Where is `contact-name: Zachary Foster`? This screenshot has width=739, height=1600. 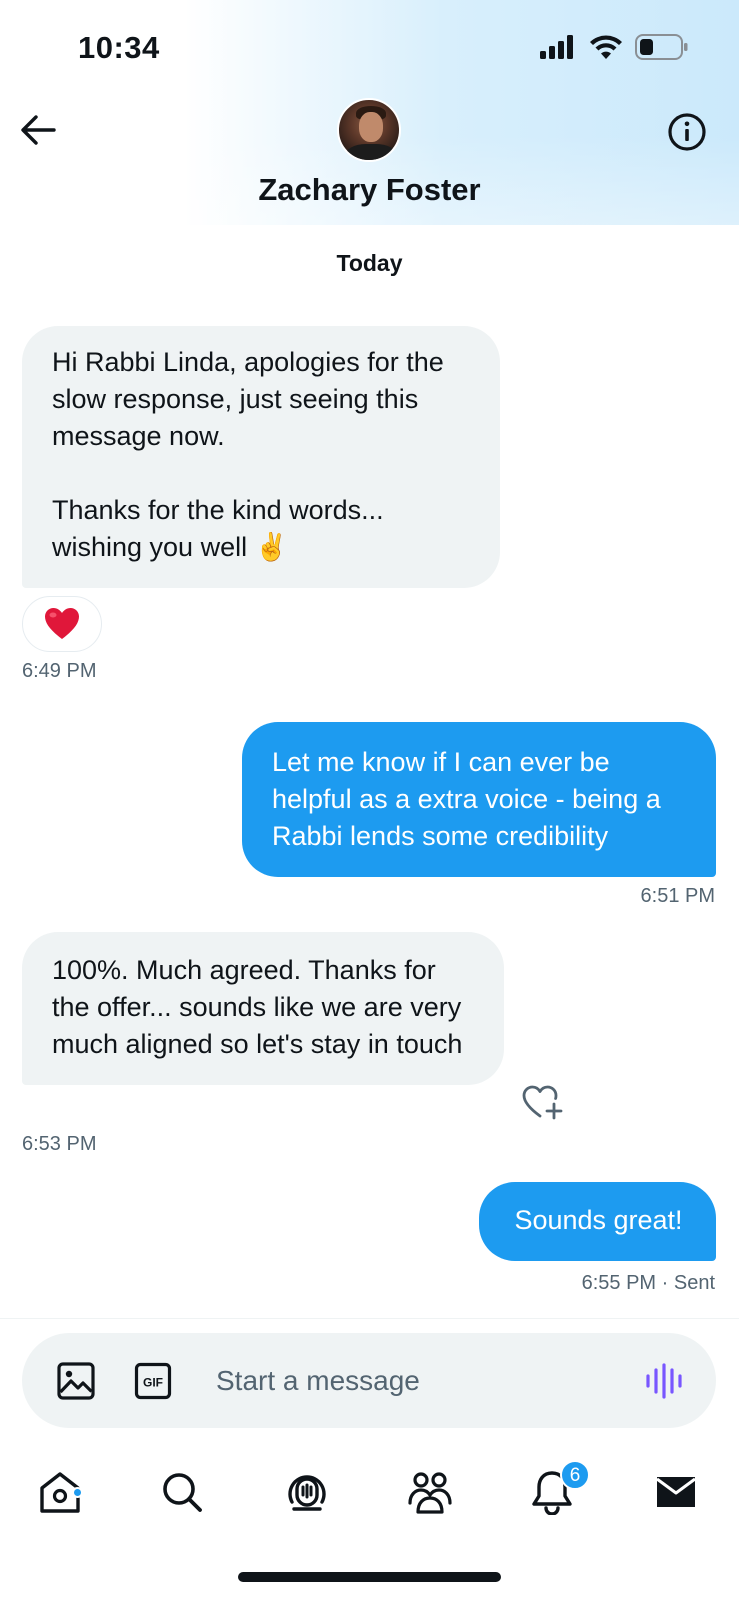 contact-name: Zachary Foster is located at coordinates (369, 190).